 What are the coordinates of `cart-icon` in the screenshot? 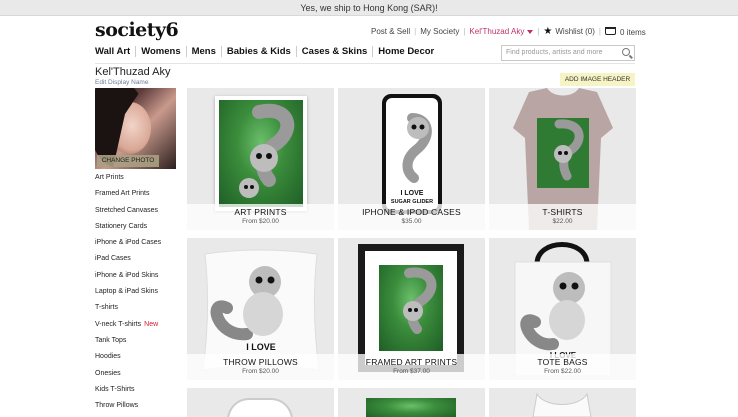 It's located at (610, 30).